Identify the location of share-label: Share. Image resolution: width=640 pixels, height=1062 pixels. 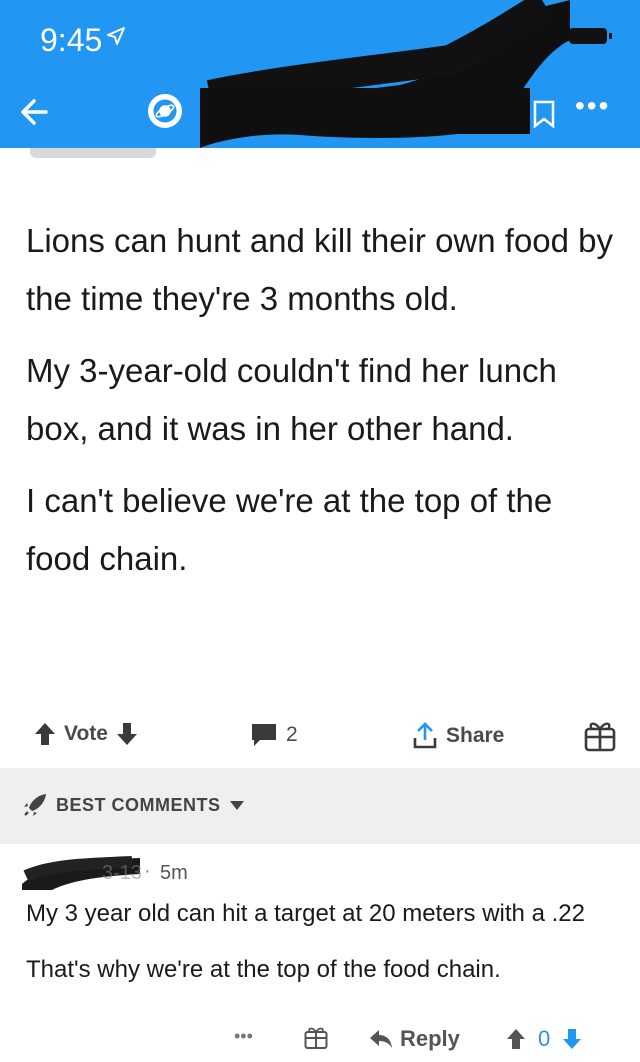
(475, 735).